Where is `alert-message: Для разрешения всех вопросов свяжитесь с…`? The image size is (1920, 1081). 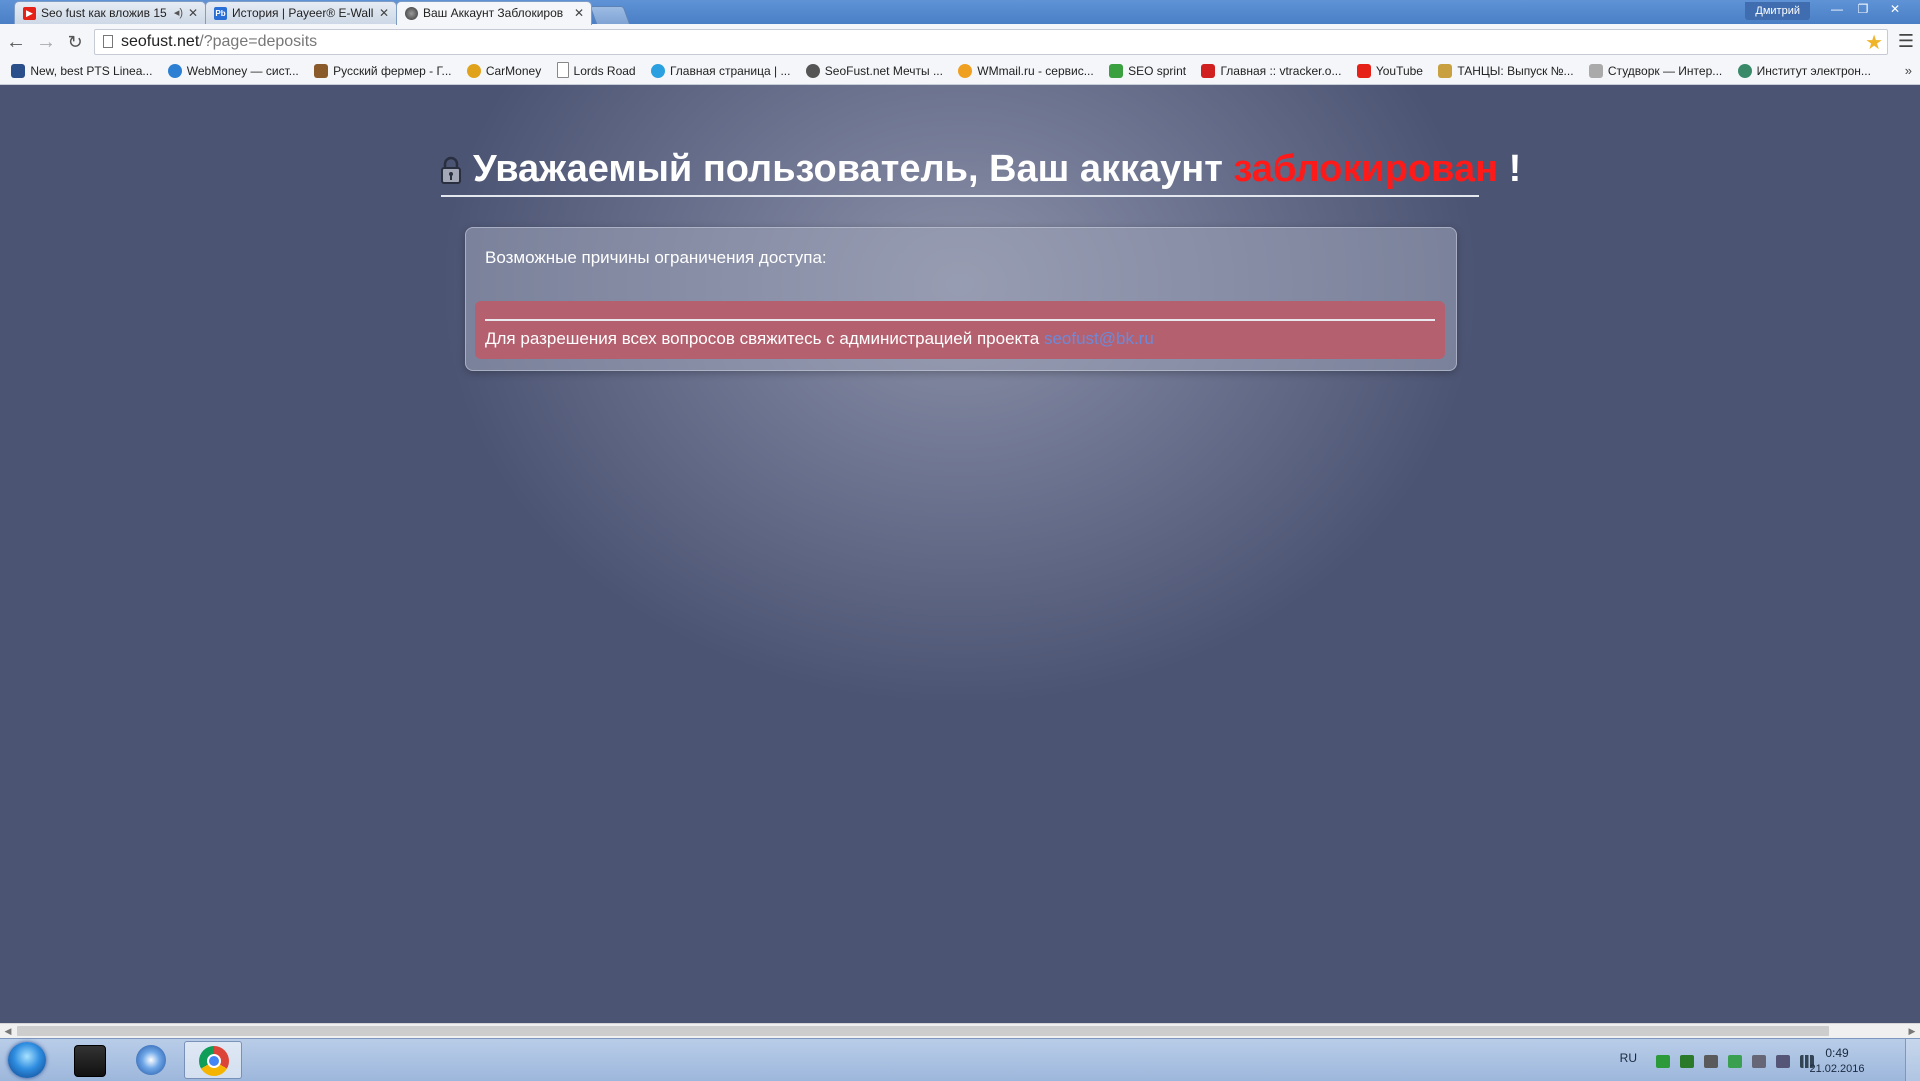
alert-message: Для разрешения всех вопросов свяжитесь с… is located at coordinates (764, 338).